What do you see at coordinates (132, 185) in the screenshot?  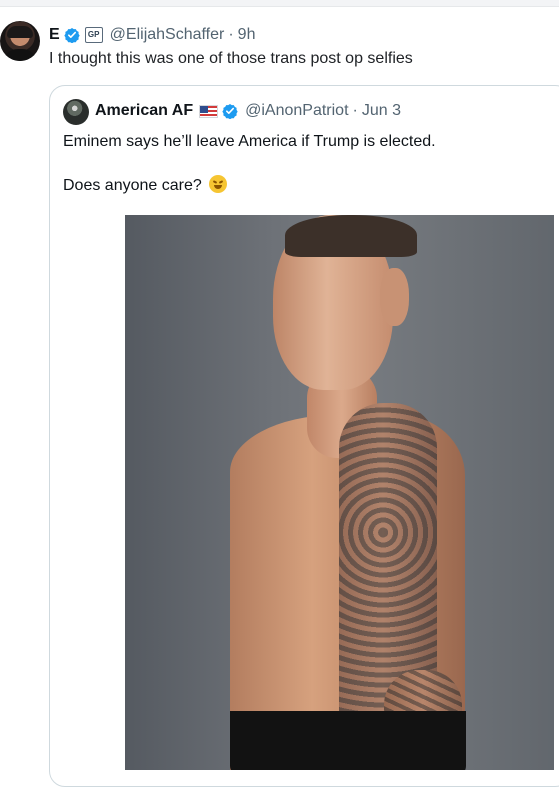 I see `quoted-question: Does anyone care?` at bounding box center [132, 185].